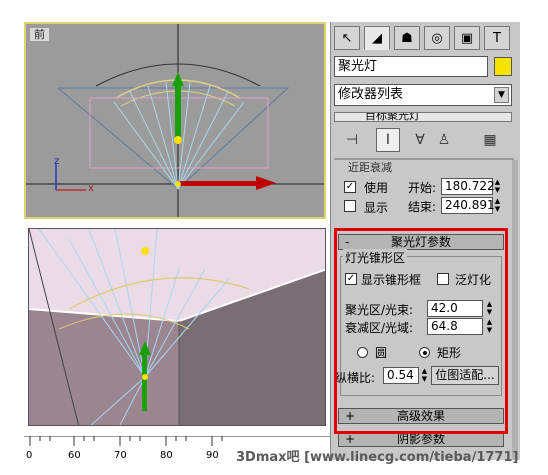 The image size is (548, 475). What do you see at coordinates (371, 94) in the screenshot?
I see `modifier-list-label: 修改器列表` at bounding box center [371, 94].